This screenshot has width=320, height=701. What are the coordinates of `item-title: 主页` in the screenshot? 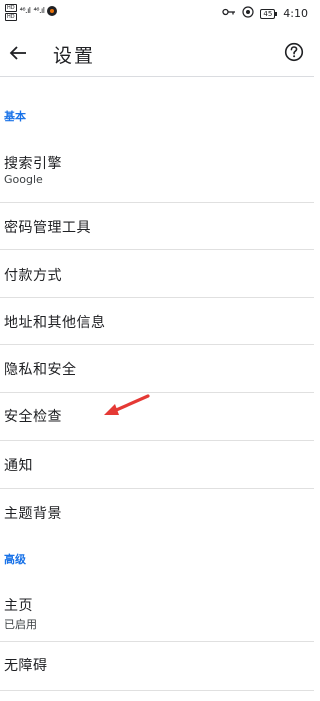 It's located at (18, 606).